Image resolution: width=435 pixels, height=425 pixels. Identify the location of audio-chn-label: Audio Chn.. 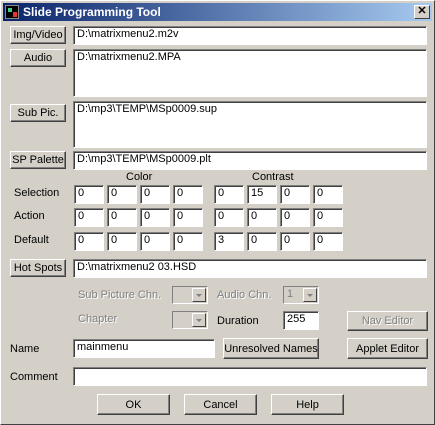
(244, 295).